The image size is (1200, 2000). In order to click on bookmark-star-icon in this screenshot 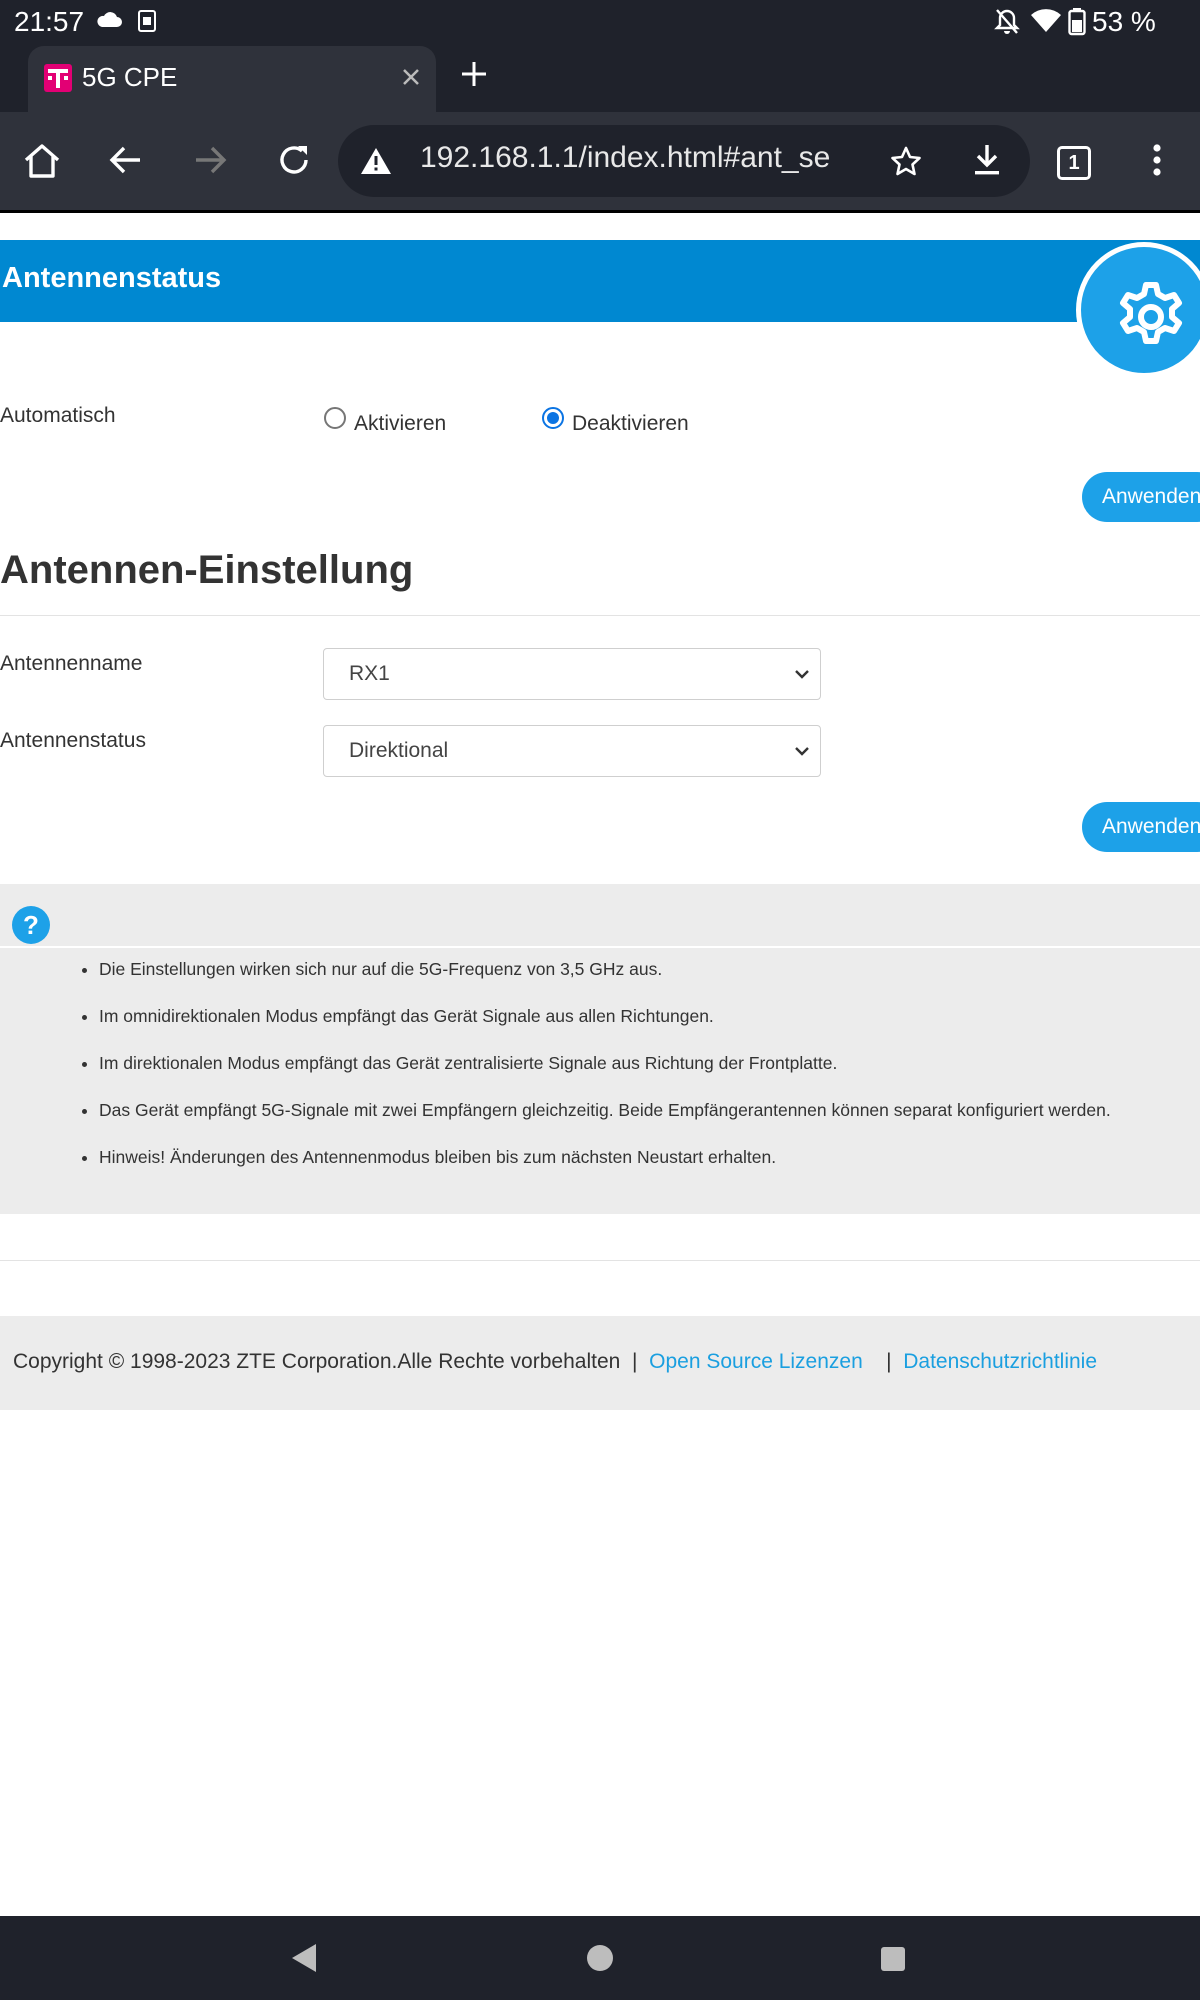, I will do `click(906, 163)`.